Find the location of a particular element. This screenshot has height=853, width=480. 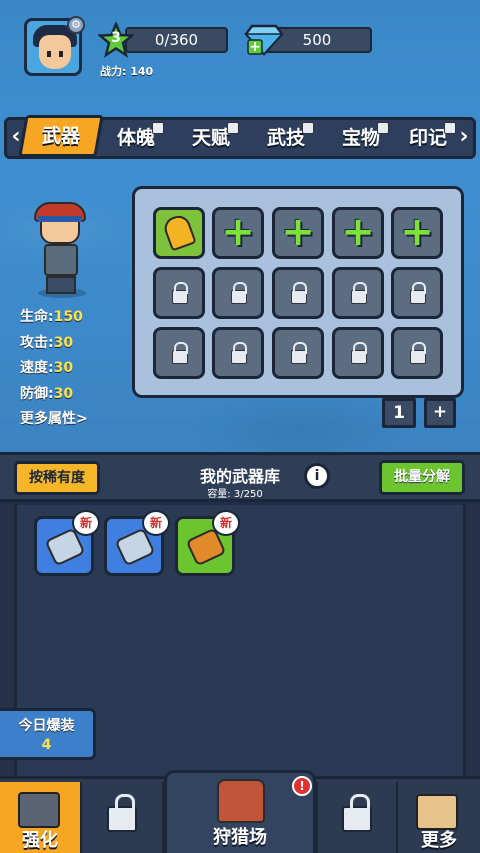

daily-drops-panel: 今日爆装 4 is located at coordinates (48, 734).